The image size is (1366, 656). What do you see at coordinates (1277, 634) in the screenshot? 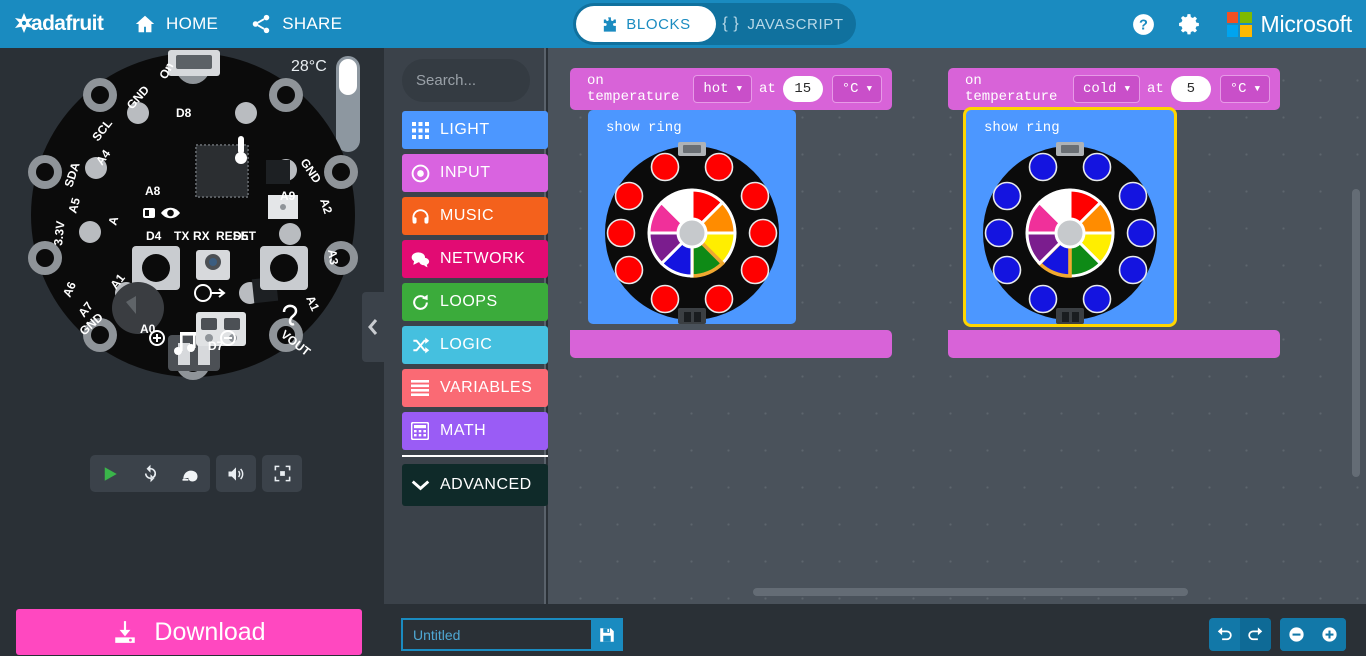
I see `workspace-controls` at bounding box center [1277, 634].